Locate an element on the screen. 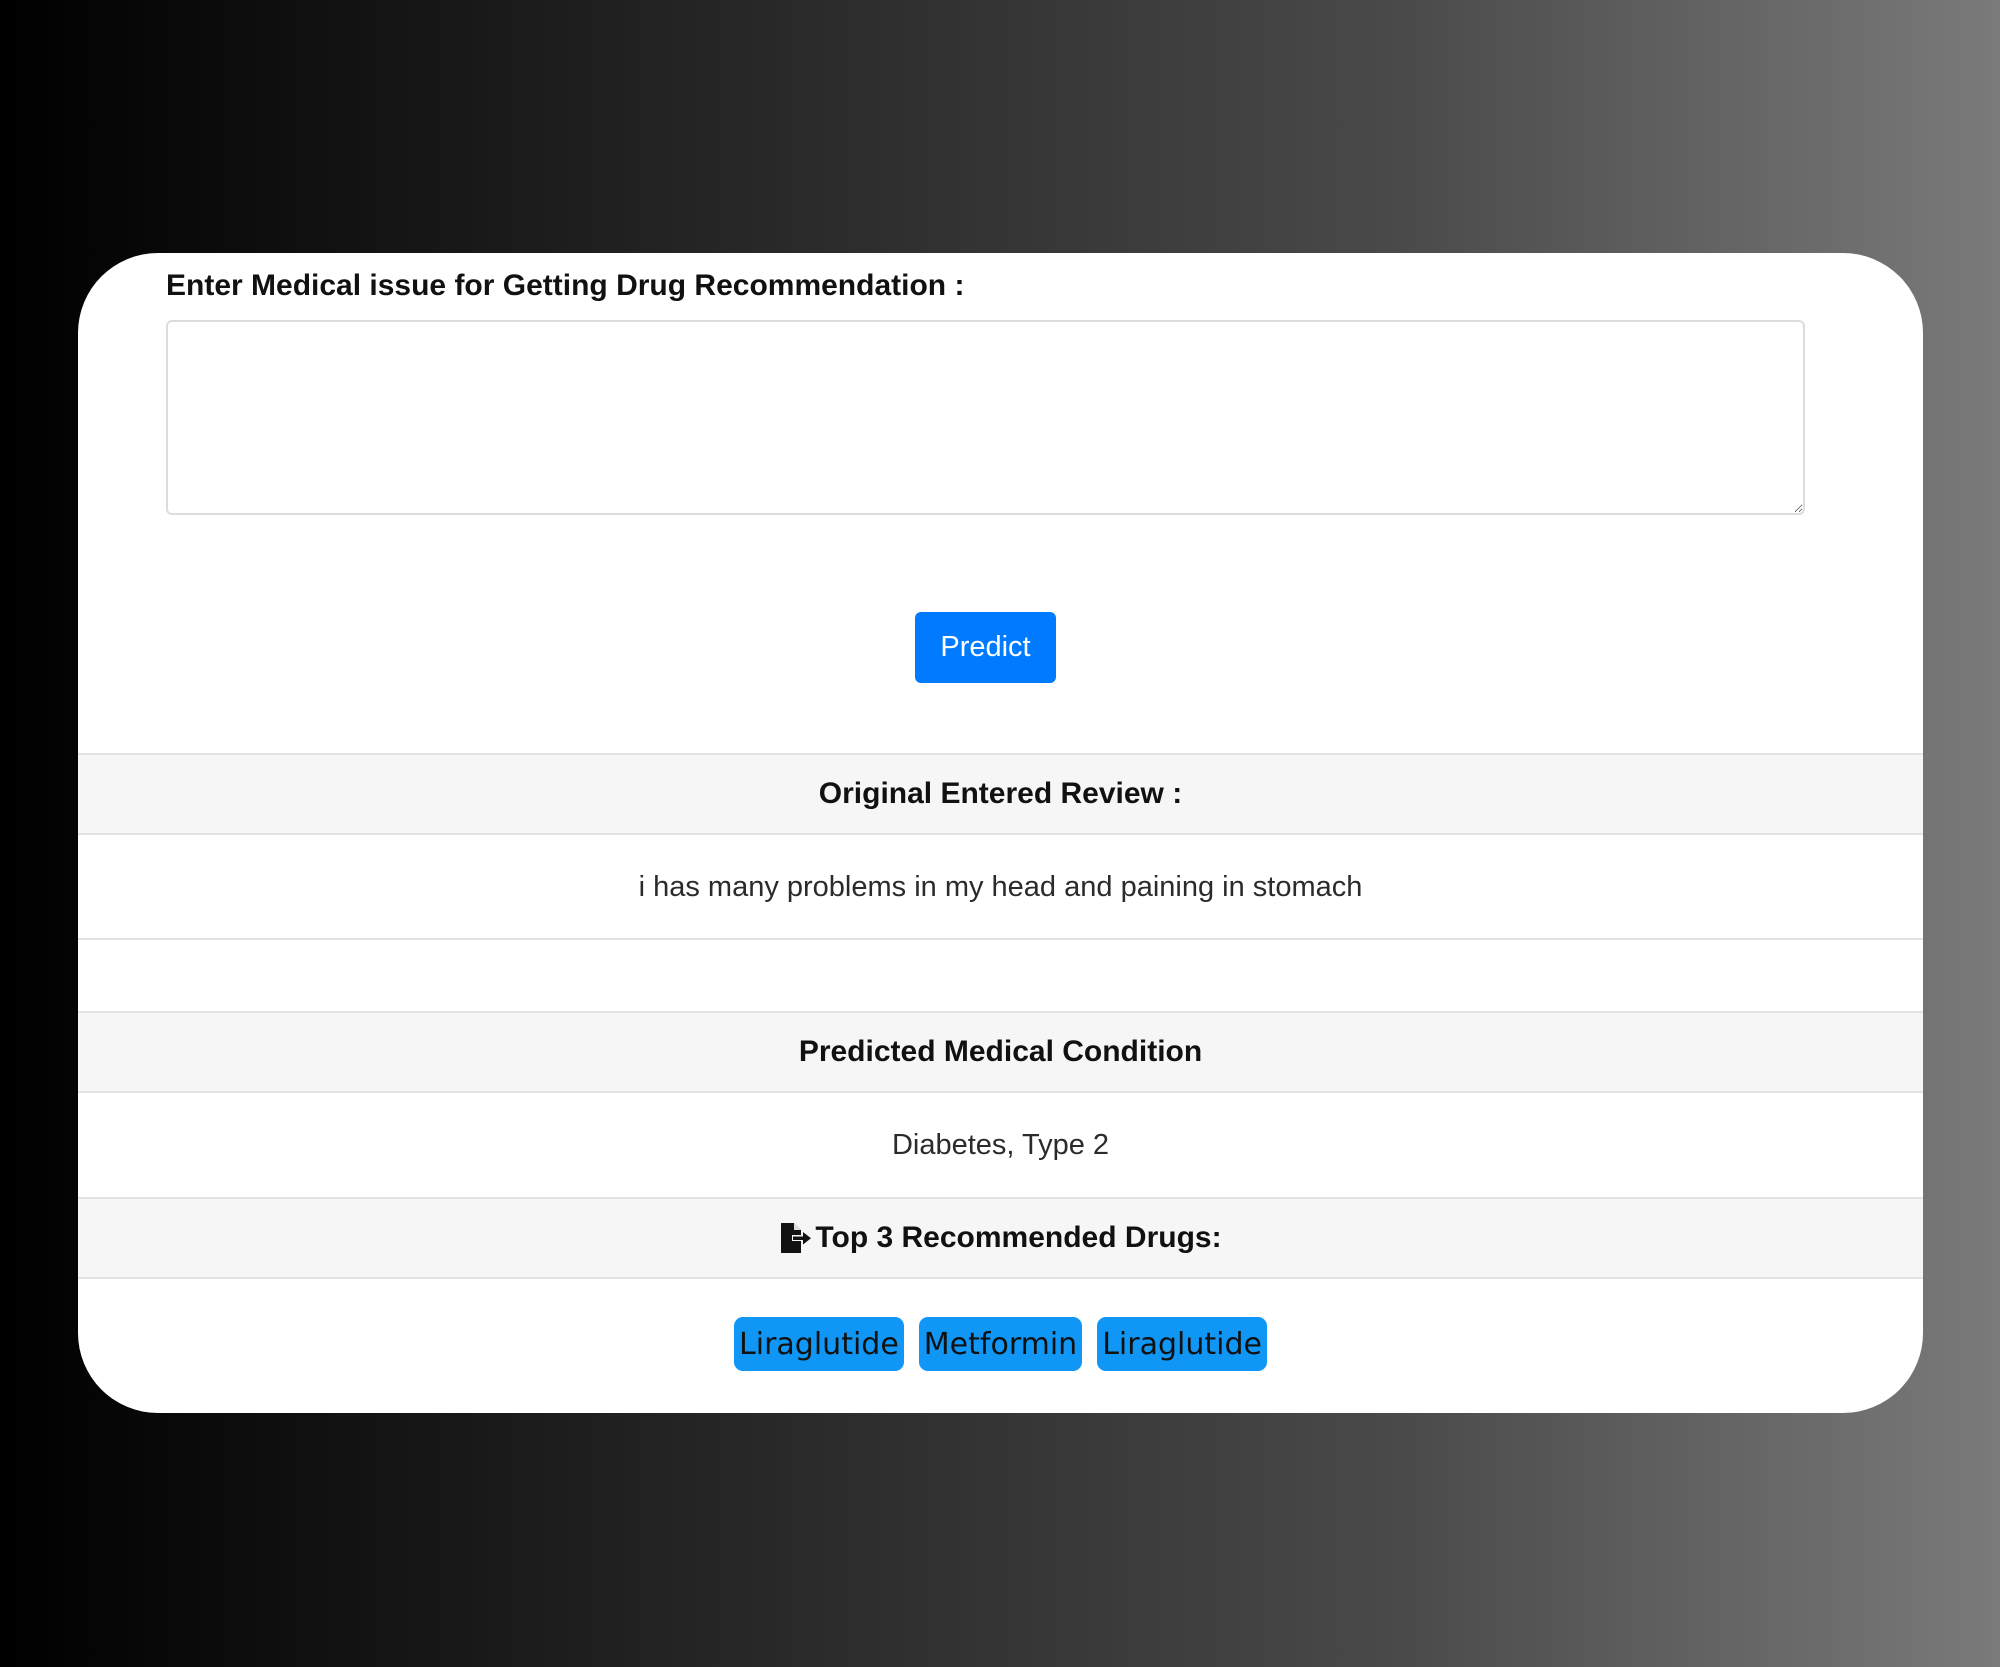  predict-button: Predict is located at coordinates (985, 647).